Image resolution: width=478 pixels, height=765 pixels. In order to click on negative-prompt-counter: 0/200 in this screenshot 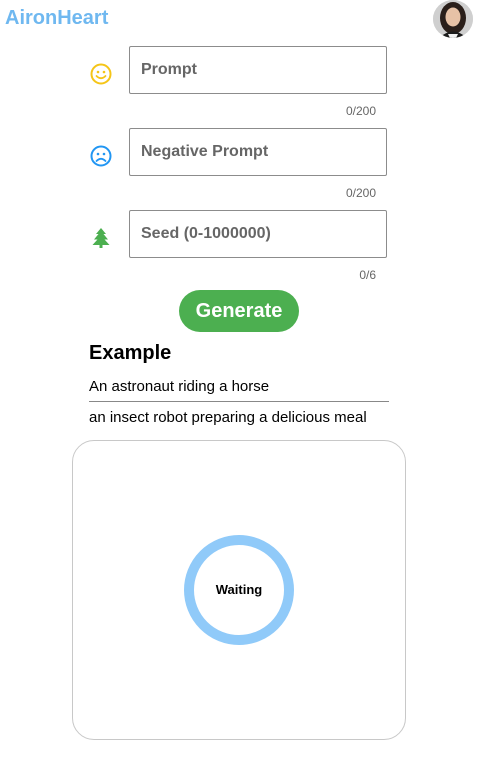, I will do `click(360, 193)`.